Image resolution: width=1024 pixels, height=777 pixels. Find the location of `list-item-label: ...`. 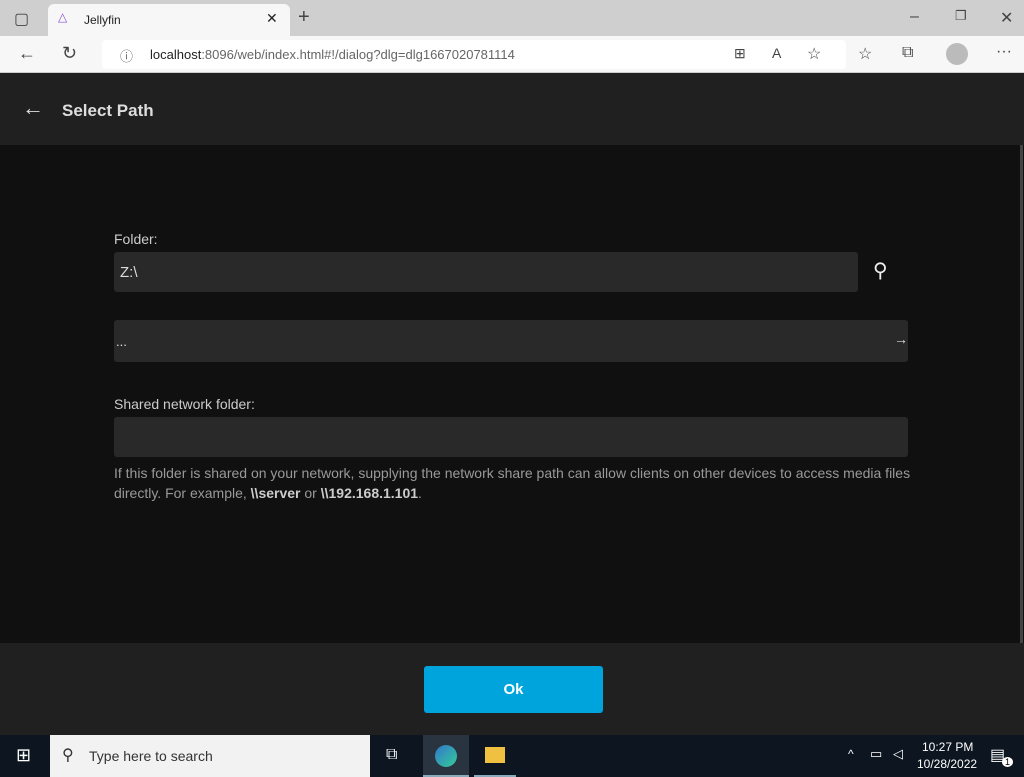

list-item-label: ... is located at coordinates (121, 341).